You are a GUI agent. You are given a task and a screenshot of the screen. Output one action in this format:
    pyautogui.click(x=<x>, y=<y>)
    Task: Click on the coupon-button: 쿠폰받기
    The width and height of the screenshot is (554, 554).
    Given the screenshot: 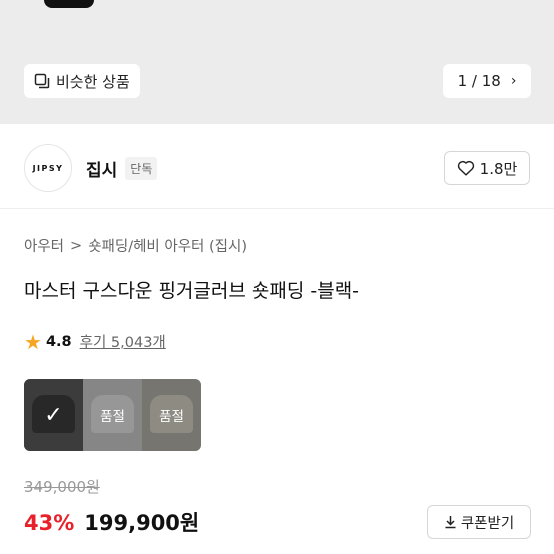 What is the action you would take?
    pyautogui.click(x=479, y=522)
    